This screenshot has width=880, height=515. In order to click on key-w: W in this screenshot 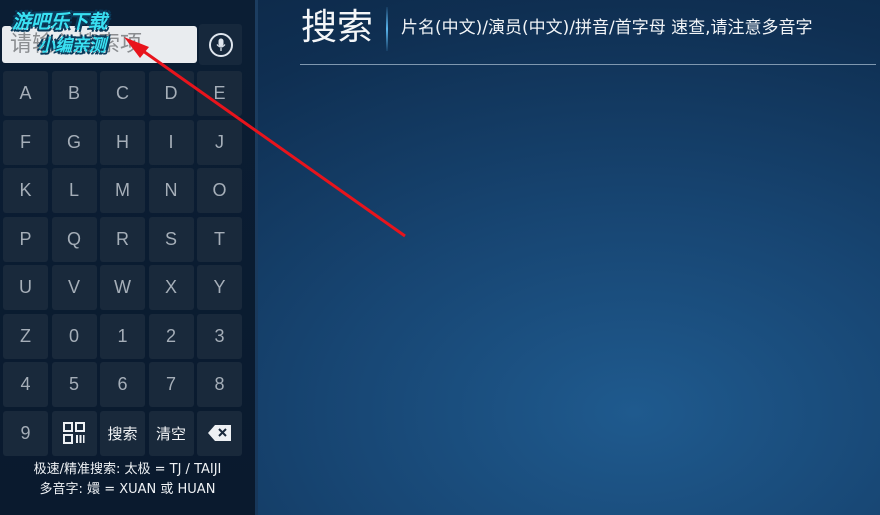, I will do `click(122, 287)`.